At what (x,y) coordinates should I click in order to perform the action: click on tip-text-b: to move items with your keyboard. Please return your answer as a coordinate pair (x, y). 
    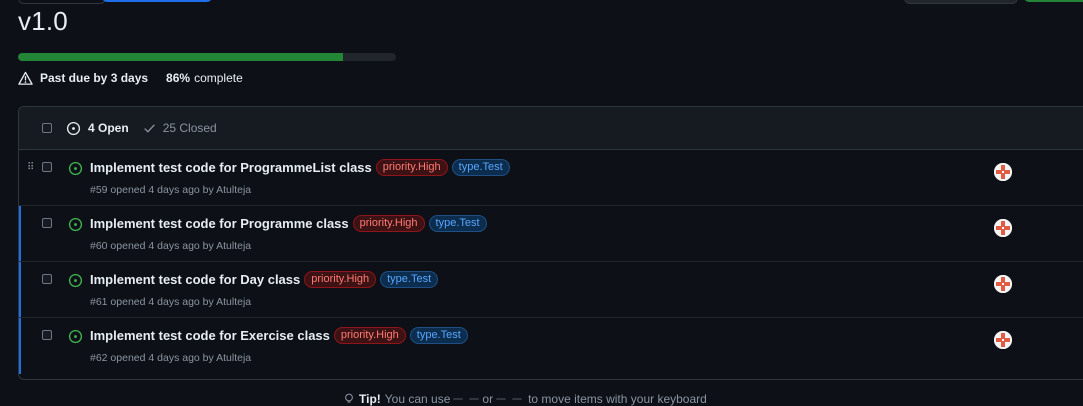
    Looking at the image, I should click on (617, 399).